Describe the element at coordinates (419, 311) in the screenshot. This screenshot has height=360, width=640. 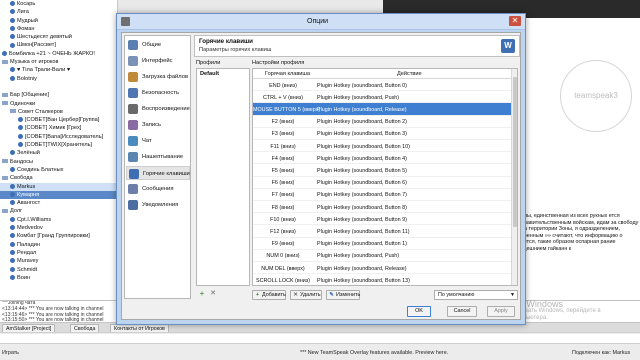
I see `ok-button: OK` at that location.